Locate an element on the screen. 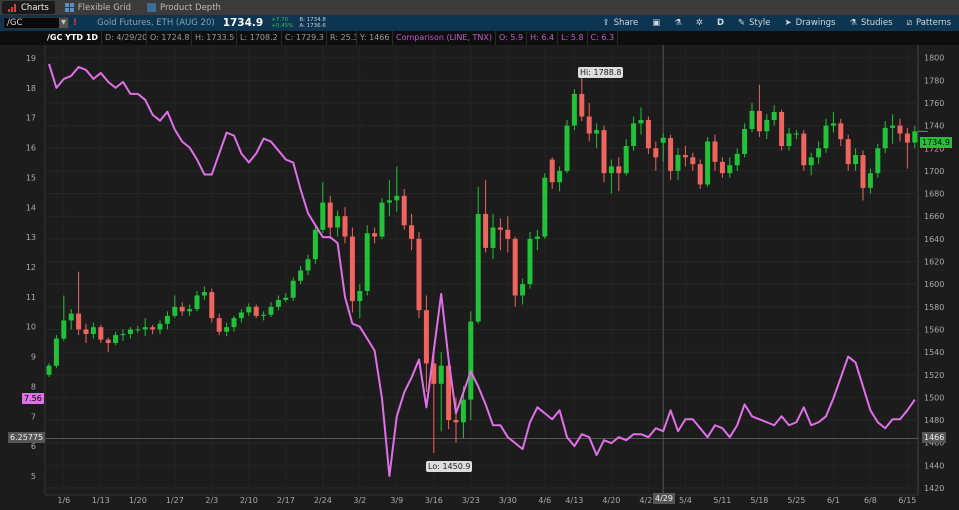 This screenshot has height=510, width=959. left-axis-tick-label: 7 is located at coordinates (33, 416).